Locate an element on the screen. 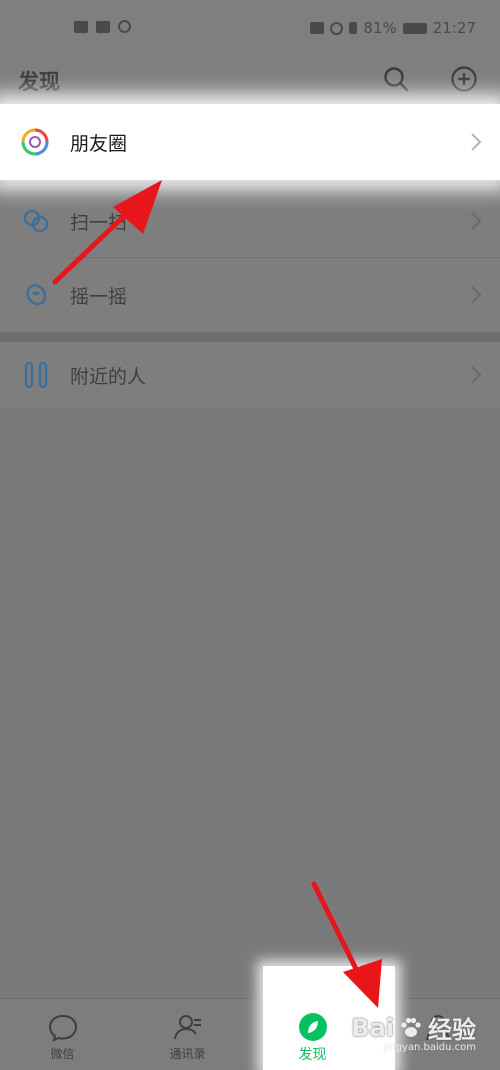  section-gap is located at coordinates (250, 337).